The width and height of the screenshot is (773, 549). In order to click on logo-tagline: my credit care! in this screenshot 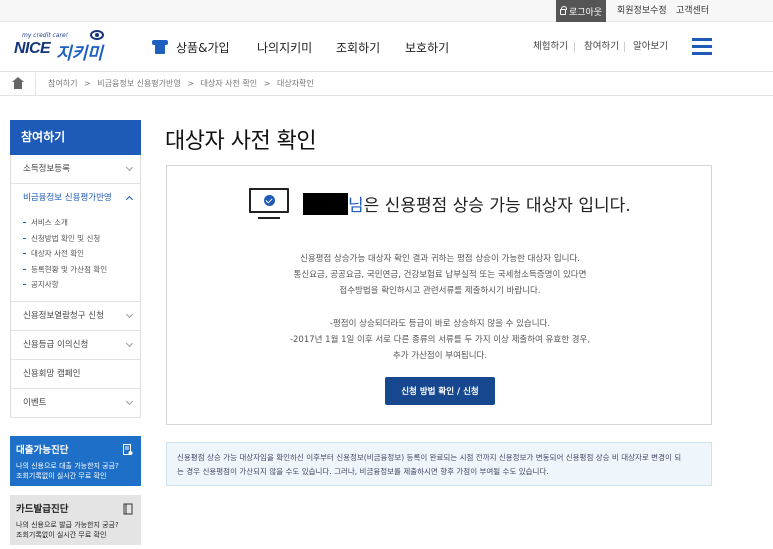, I will do `click(45, 35)`.